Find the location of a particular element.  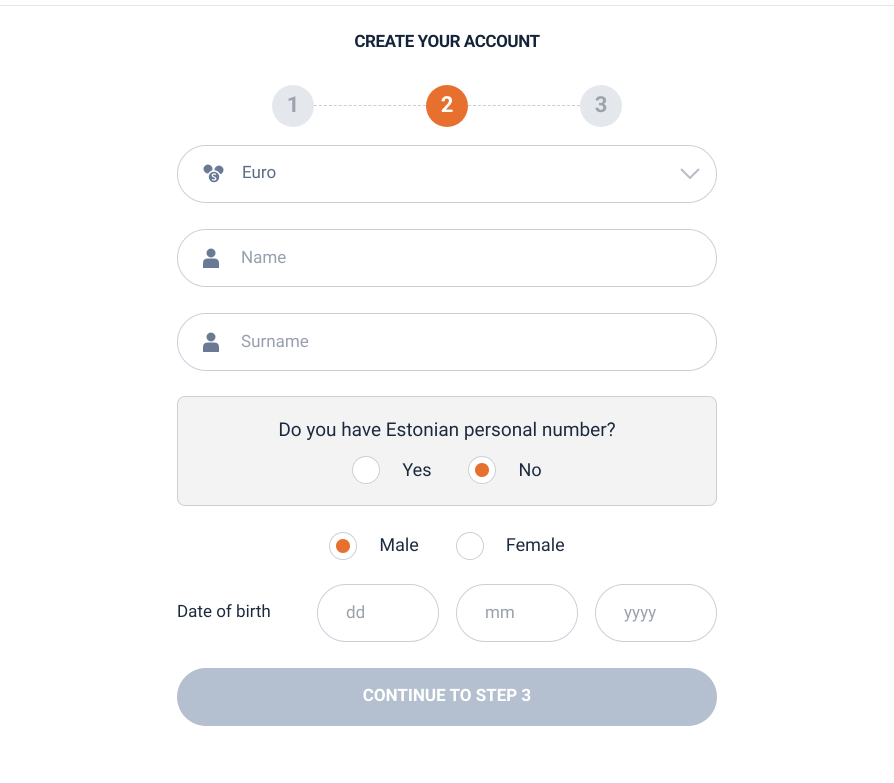

page-title: CREATE YOUR ACCOUNT is located at coordinates (447, 42).